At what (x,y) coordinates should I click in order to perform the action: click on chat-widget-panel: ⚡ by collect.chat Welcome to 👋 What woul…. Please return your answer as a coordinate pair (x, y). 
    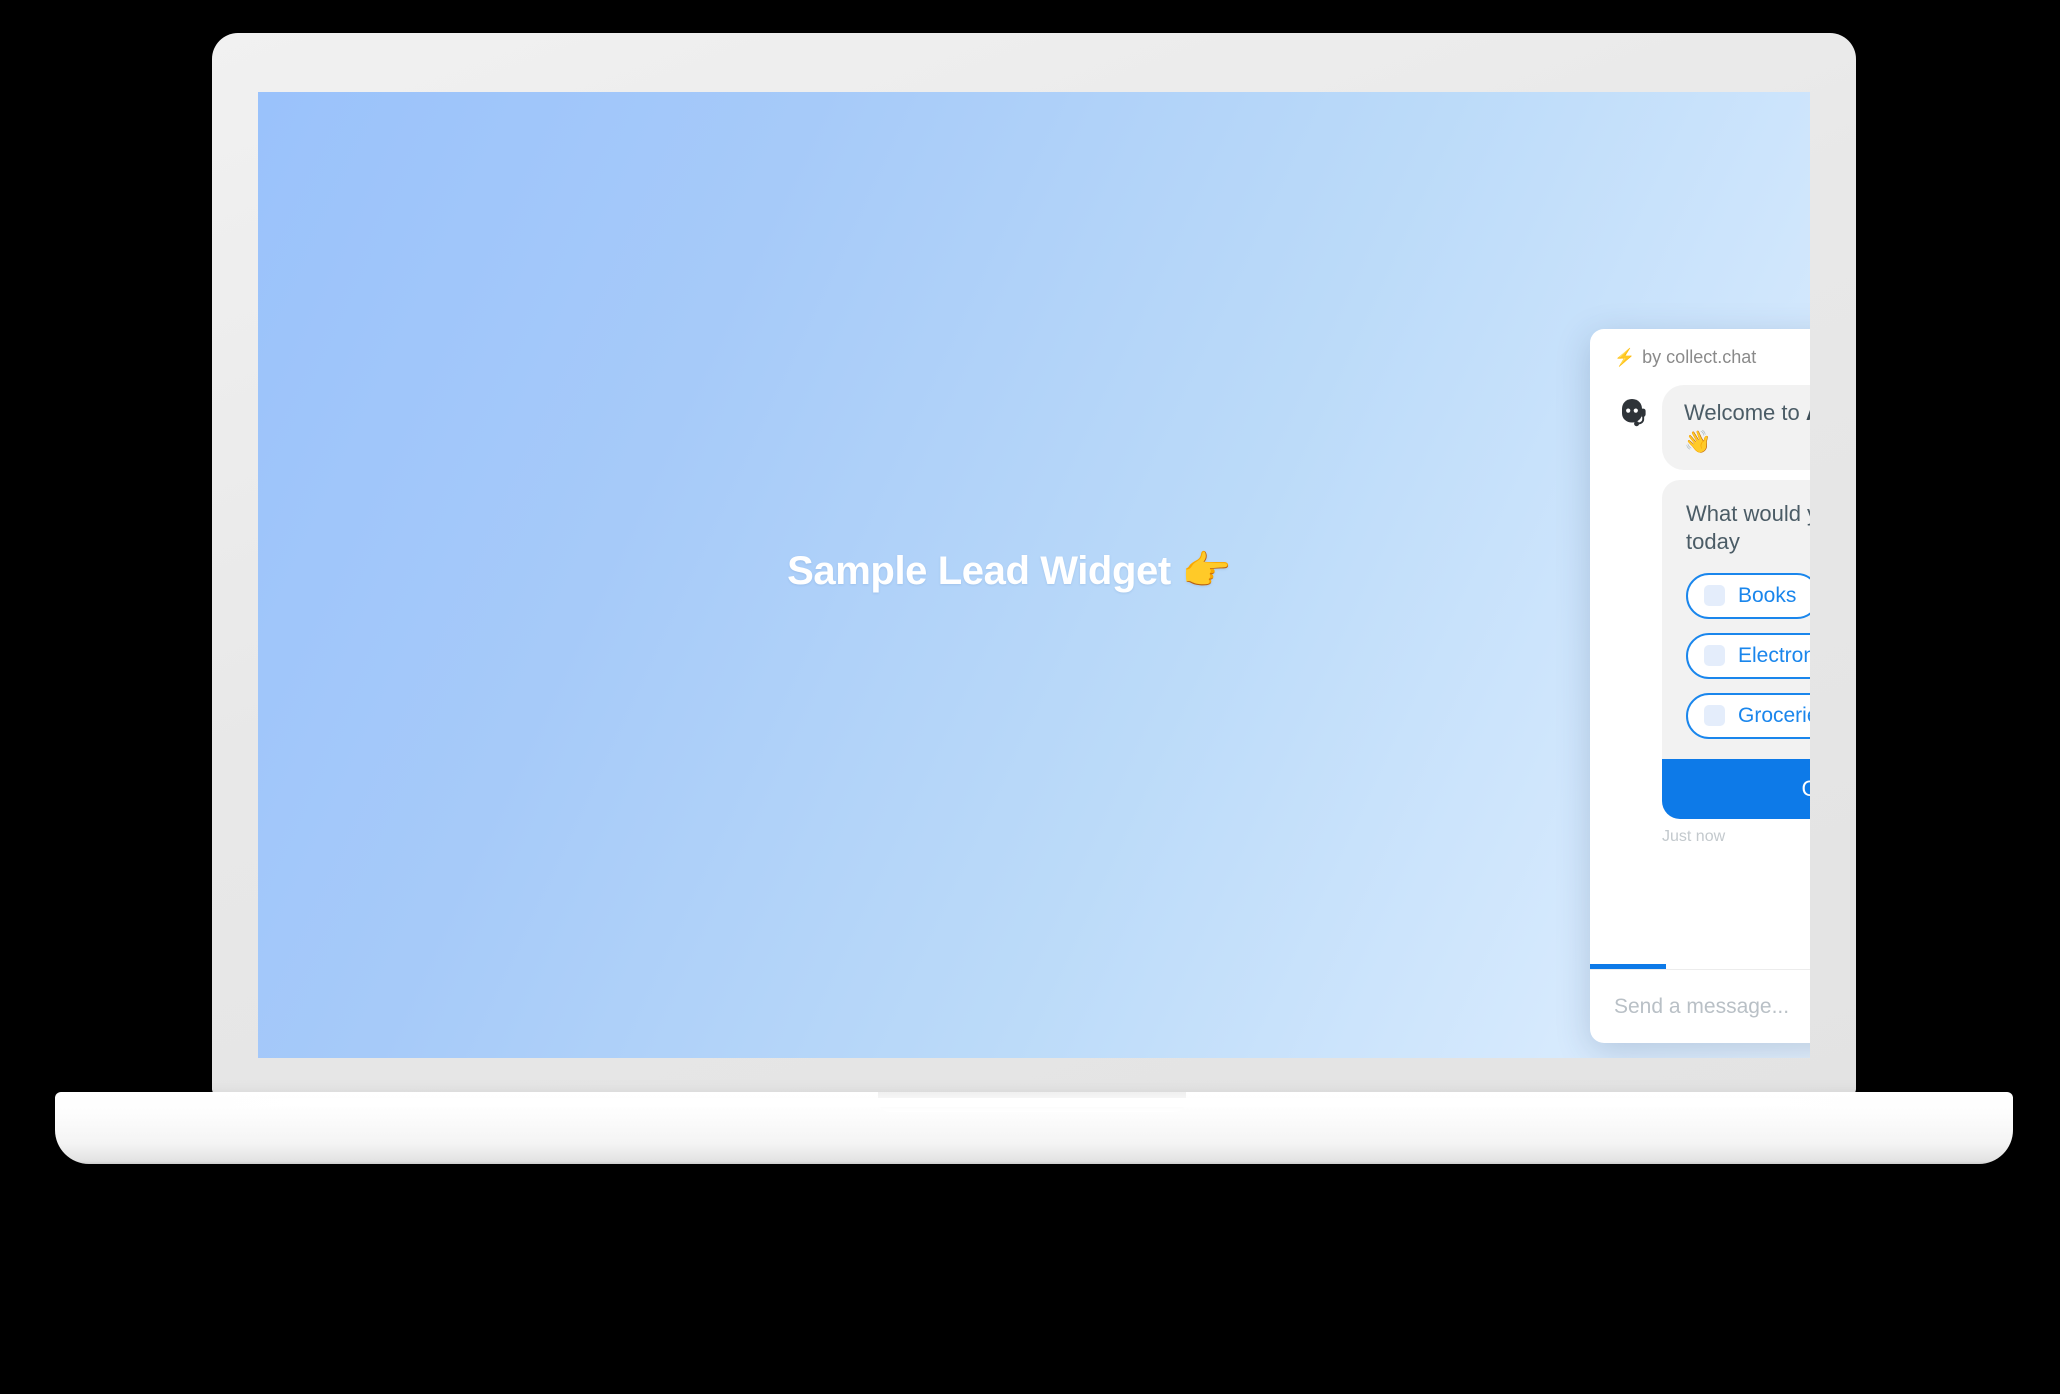
    Looking at the image, I should click on (1700, 686).